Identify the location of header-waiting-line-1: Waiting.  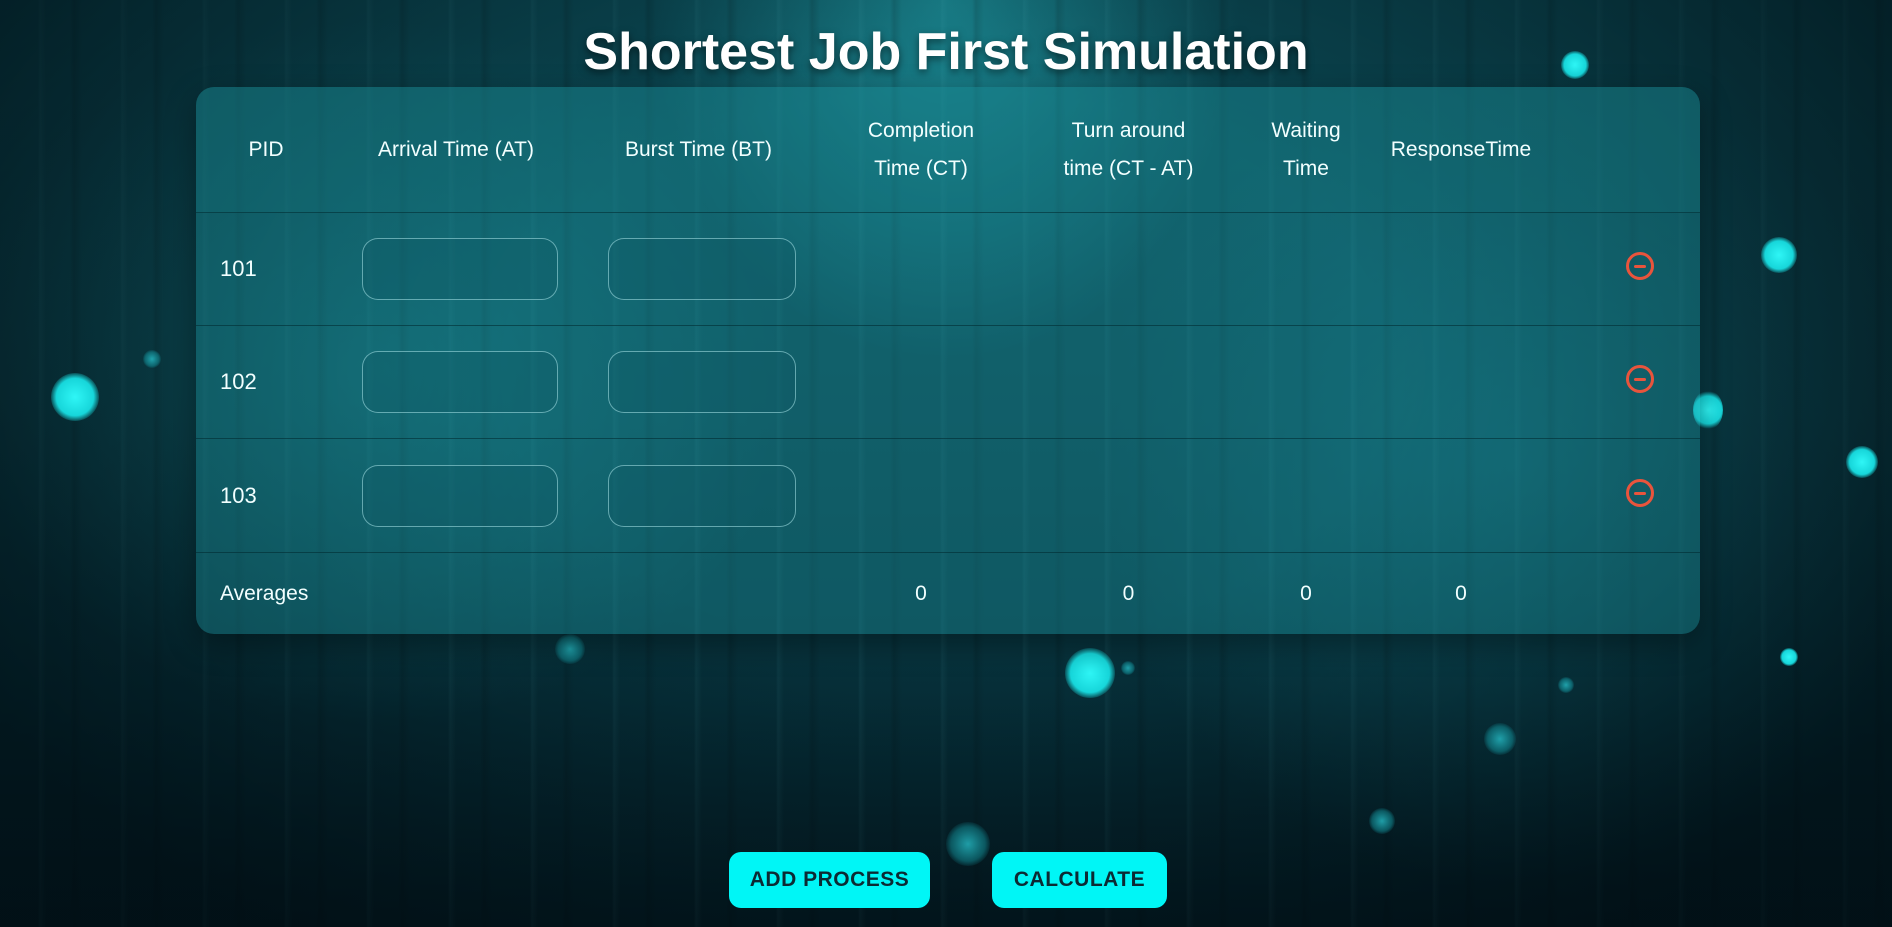
(1306, 130).